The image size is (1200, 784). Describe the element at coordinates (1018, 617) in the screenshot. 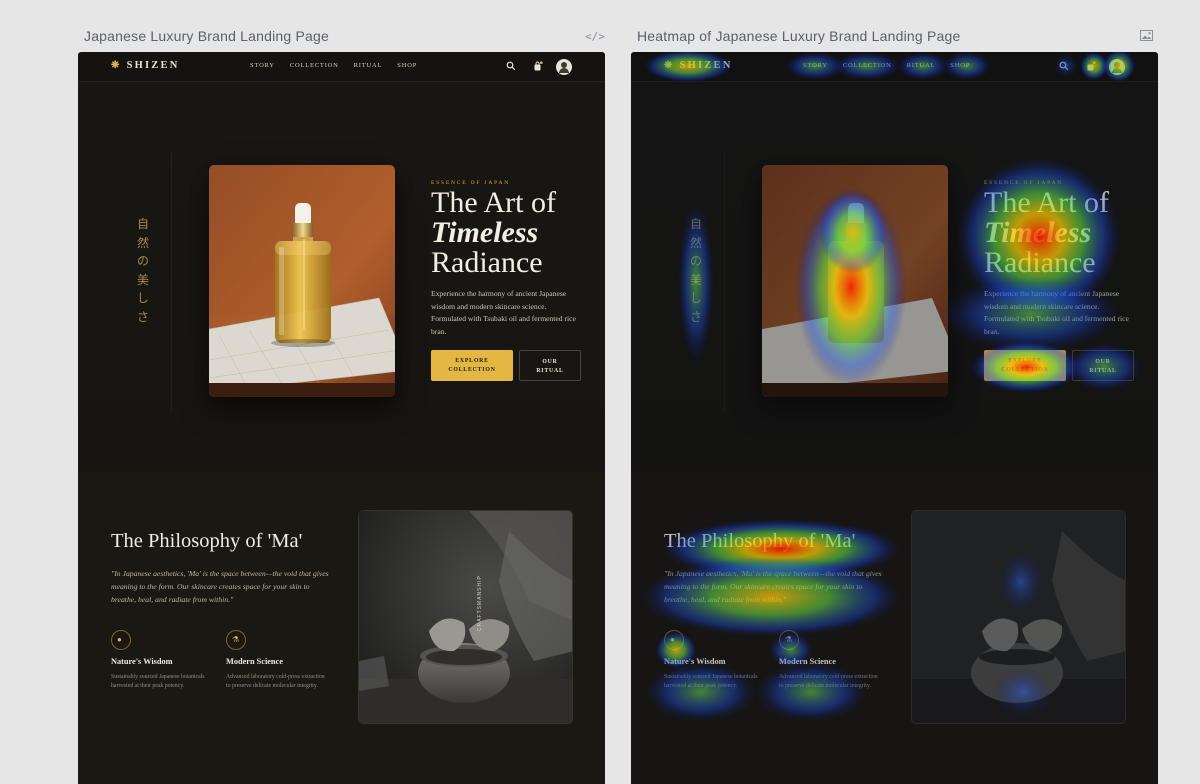

I see `philosophy-image` at that location.